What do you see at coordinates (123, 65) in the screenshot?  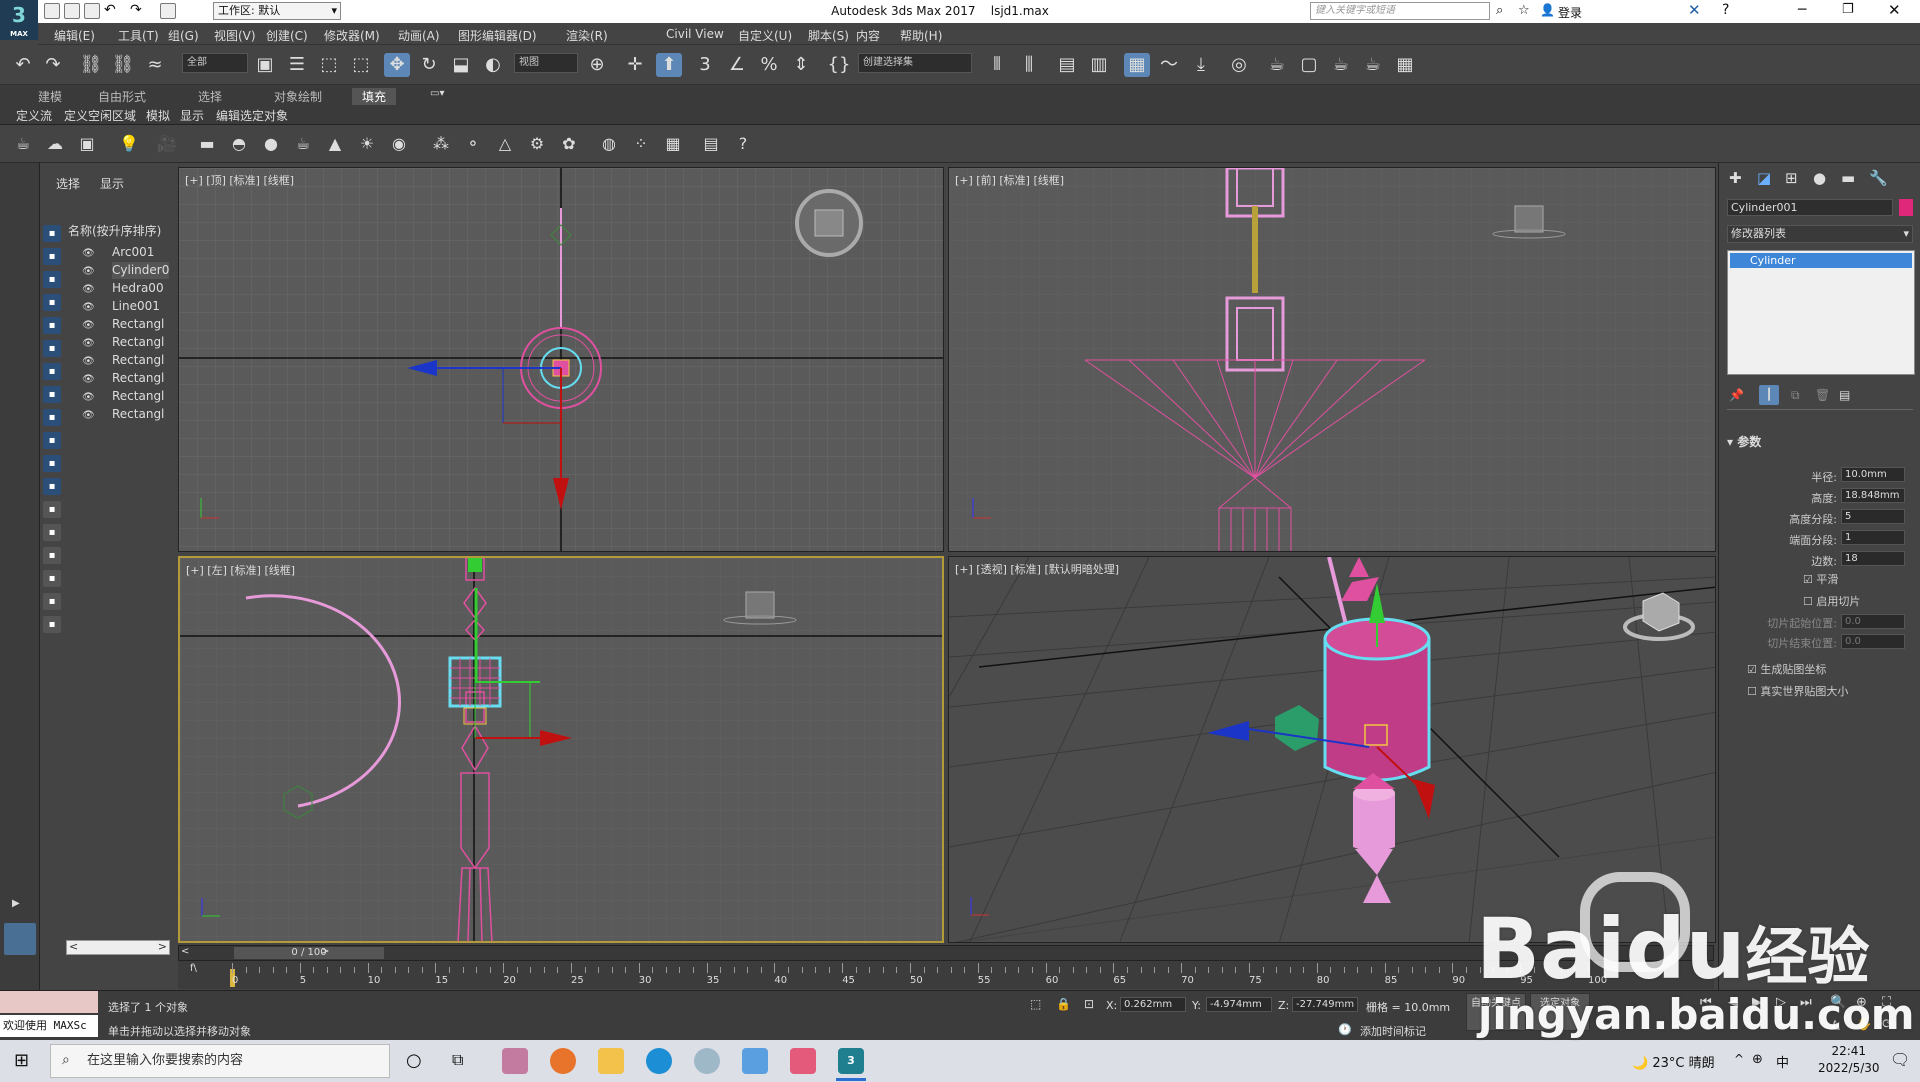 I see `unlink-icon: ⛓` at bounding box center [123, 65].